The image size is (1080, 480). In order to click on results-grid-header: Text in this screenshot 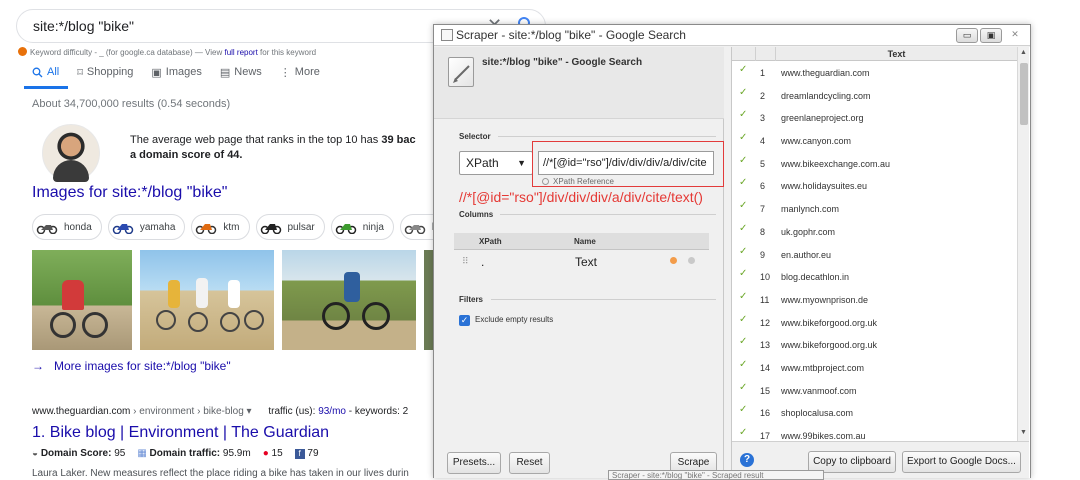, I will do `click(874, 54)`.